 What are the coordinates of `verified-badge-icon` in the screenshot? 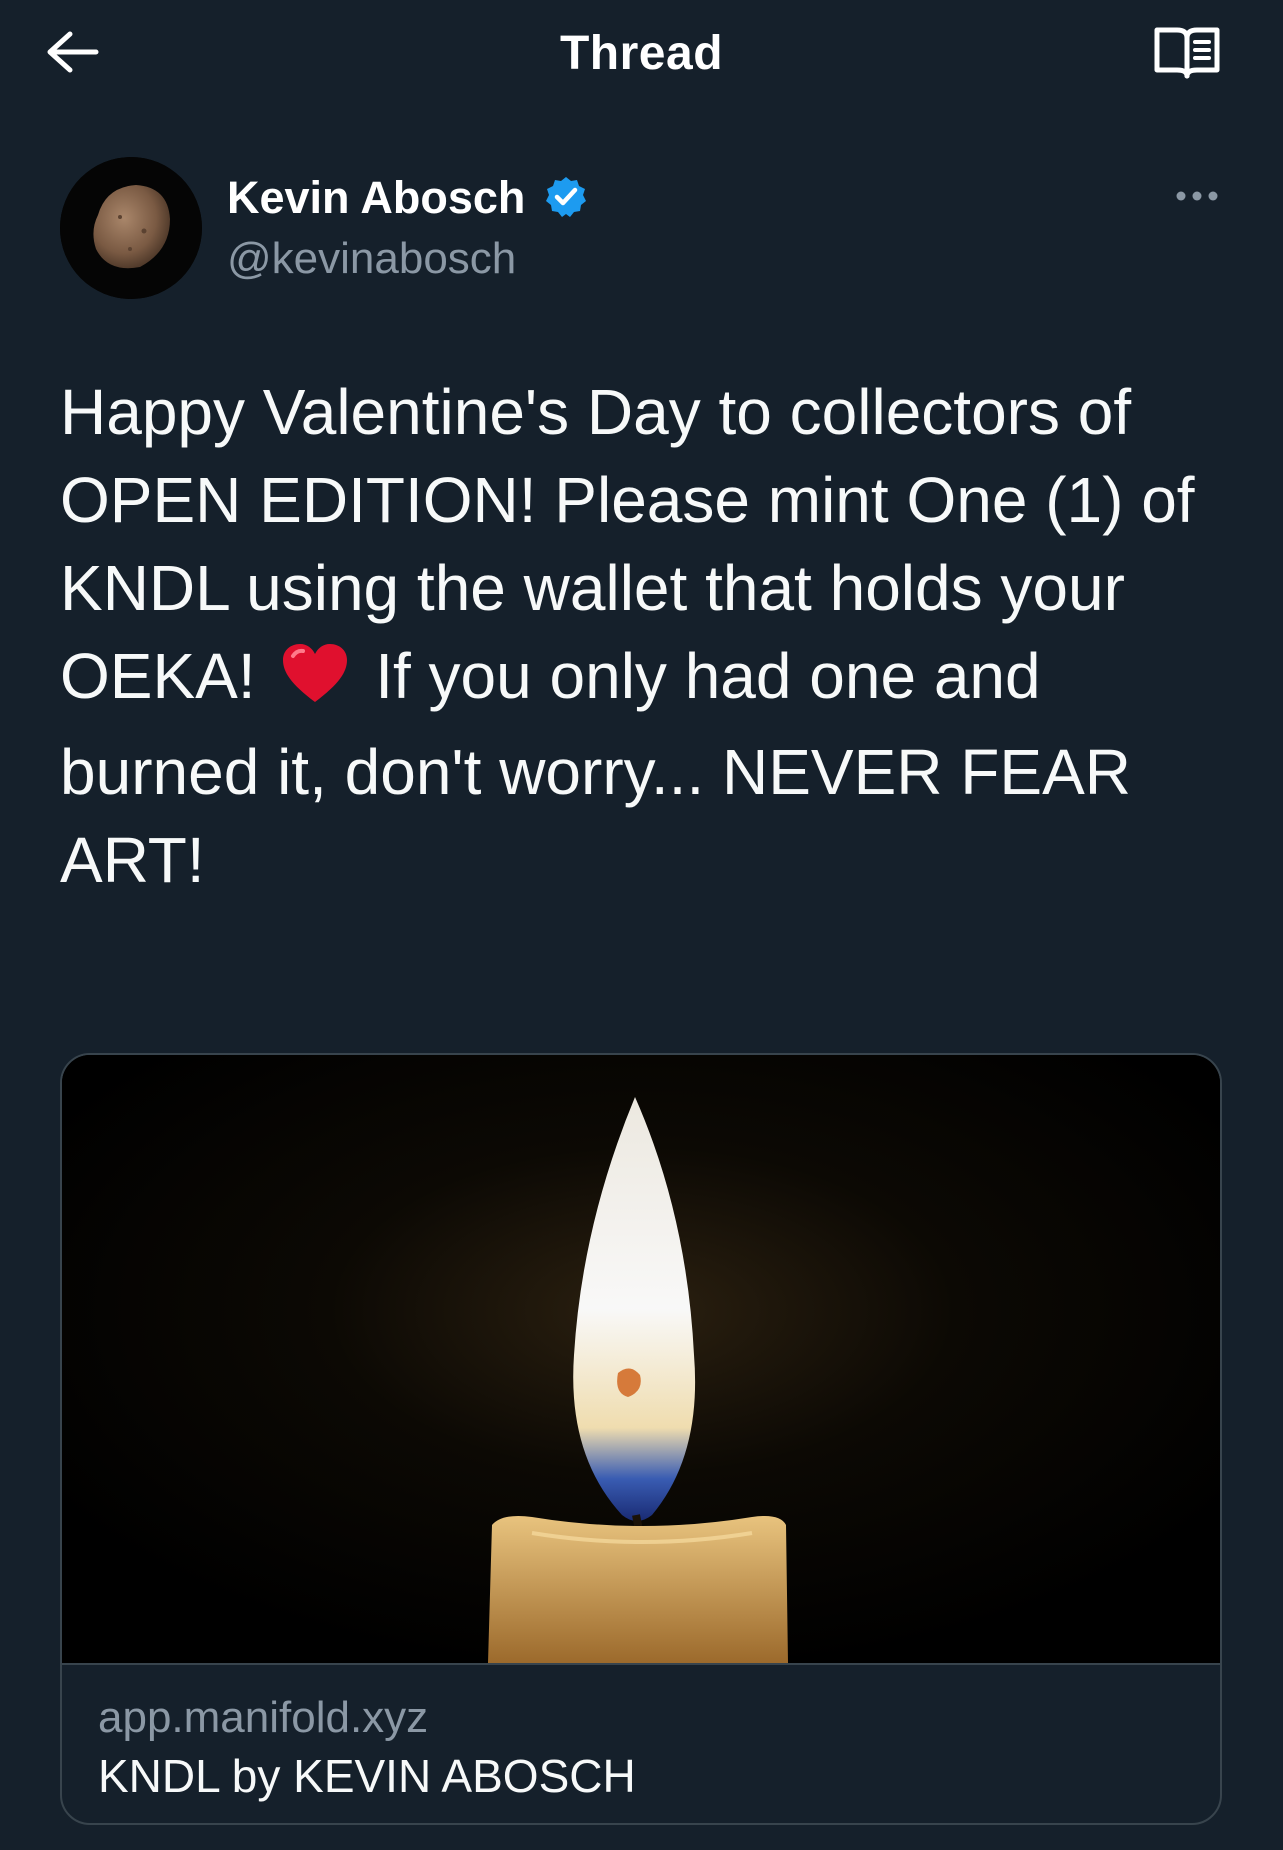 It's located at (566, 197).